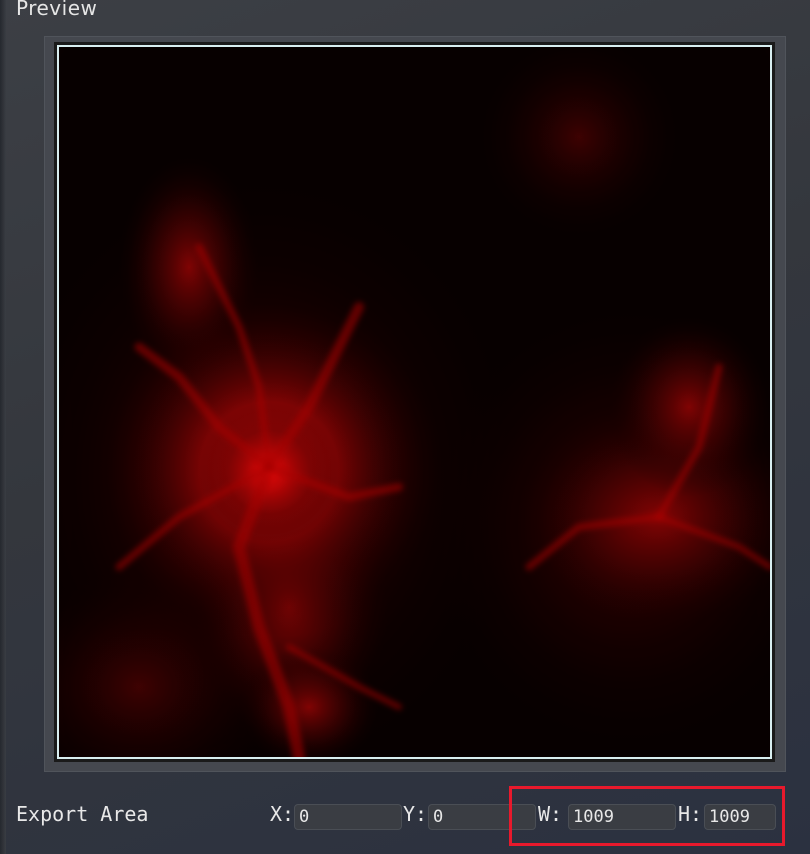  I want to click on y-field: 0, so click(482, 817).